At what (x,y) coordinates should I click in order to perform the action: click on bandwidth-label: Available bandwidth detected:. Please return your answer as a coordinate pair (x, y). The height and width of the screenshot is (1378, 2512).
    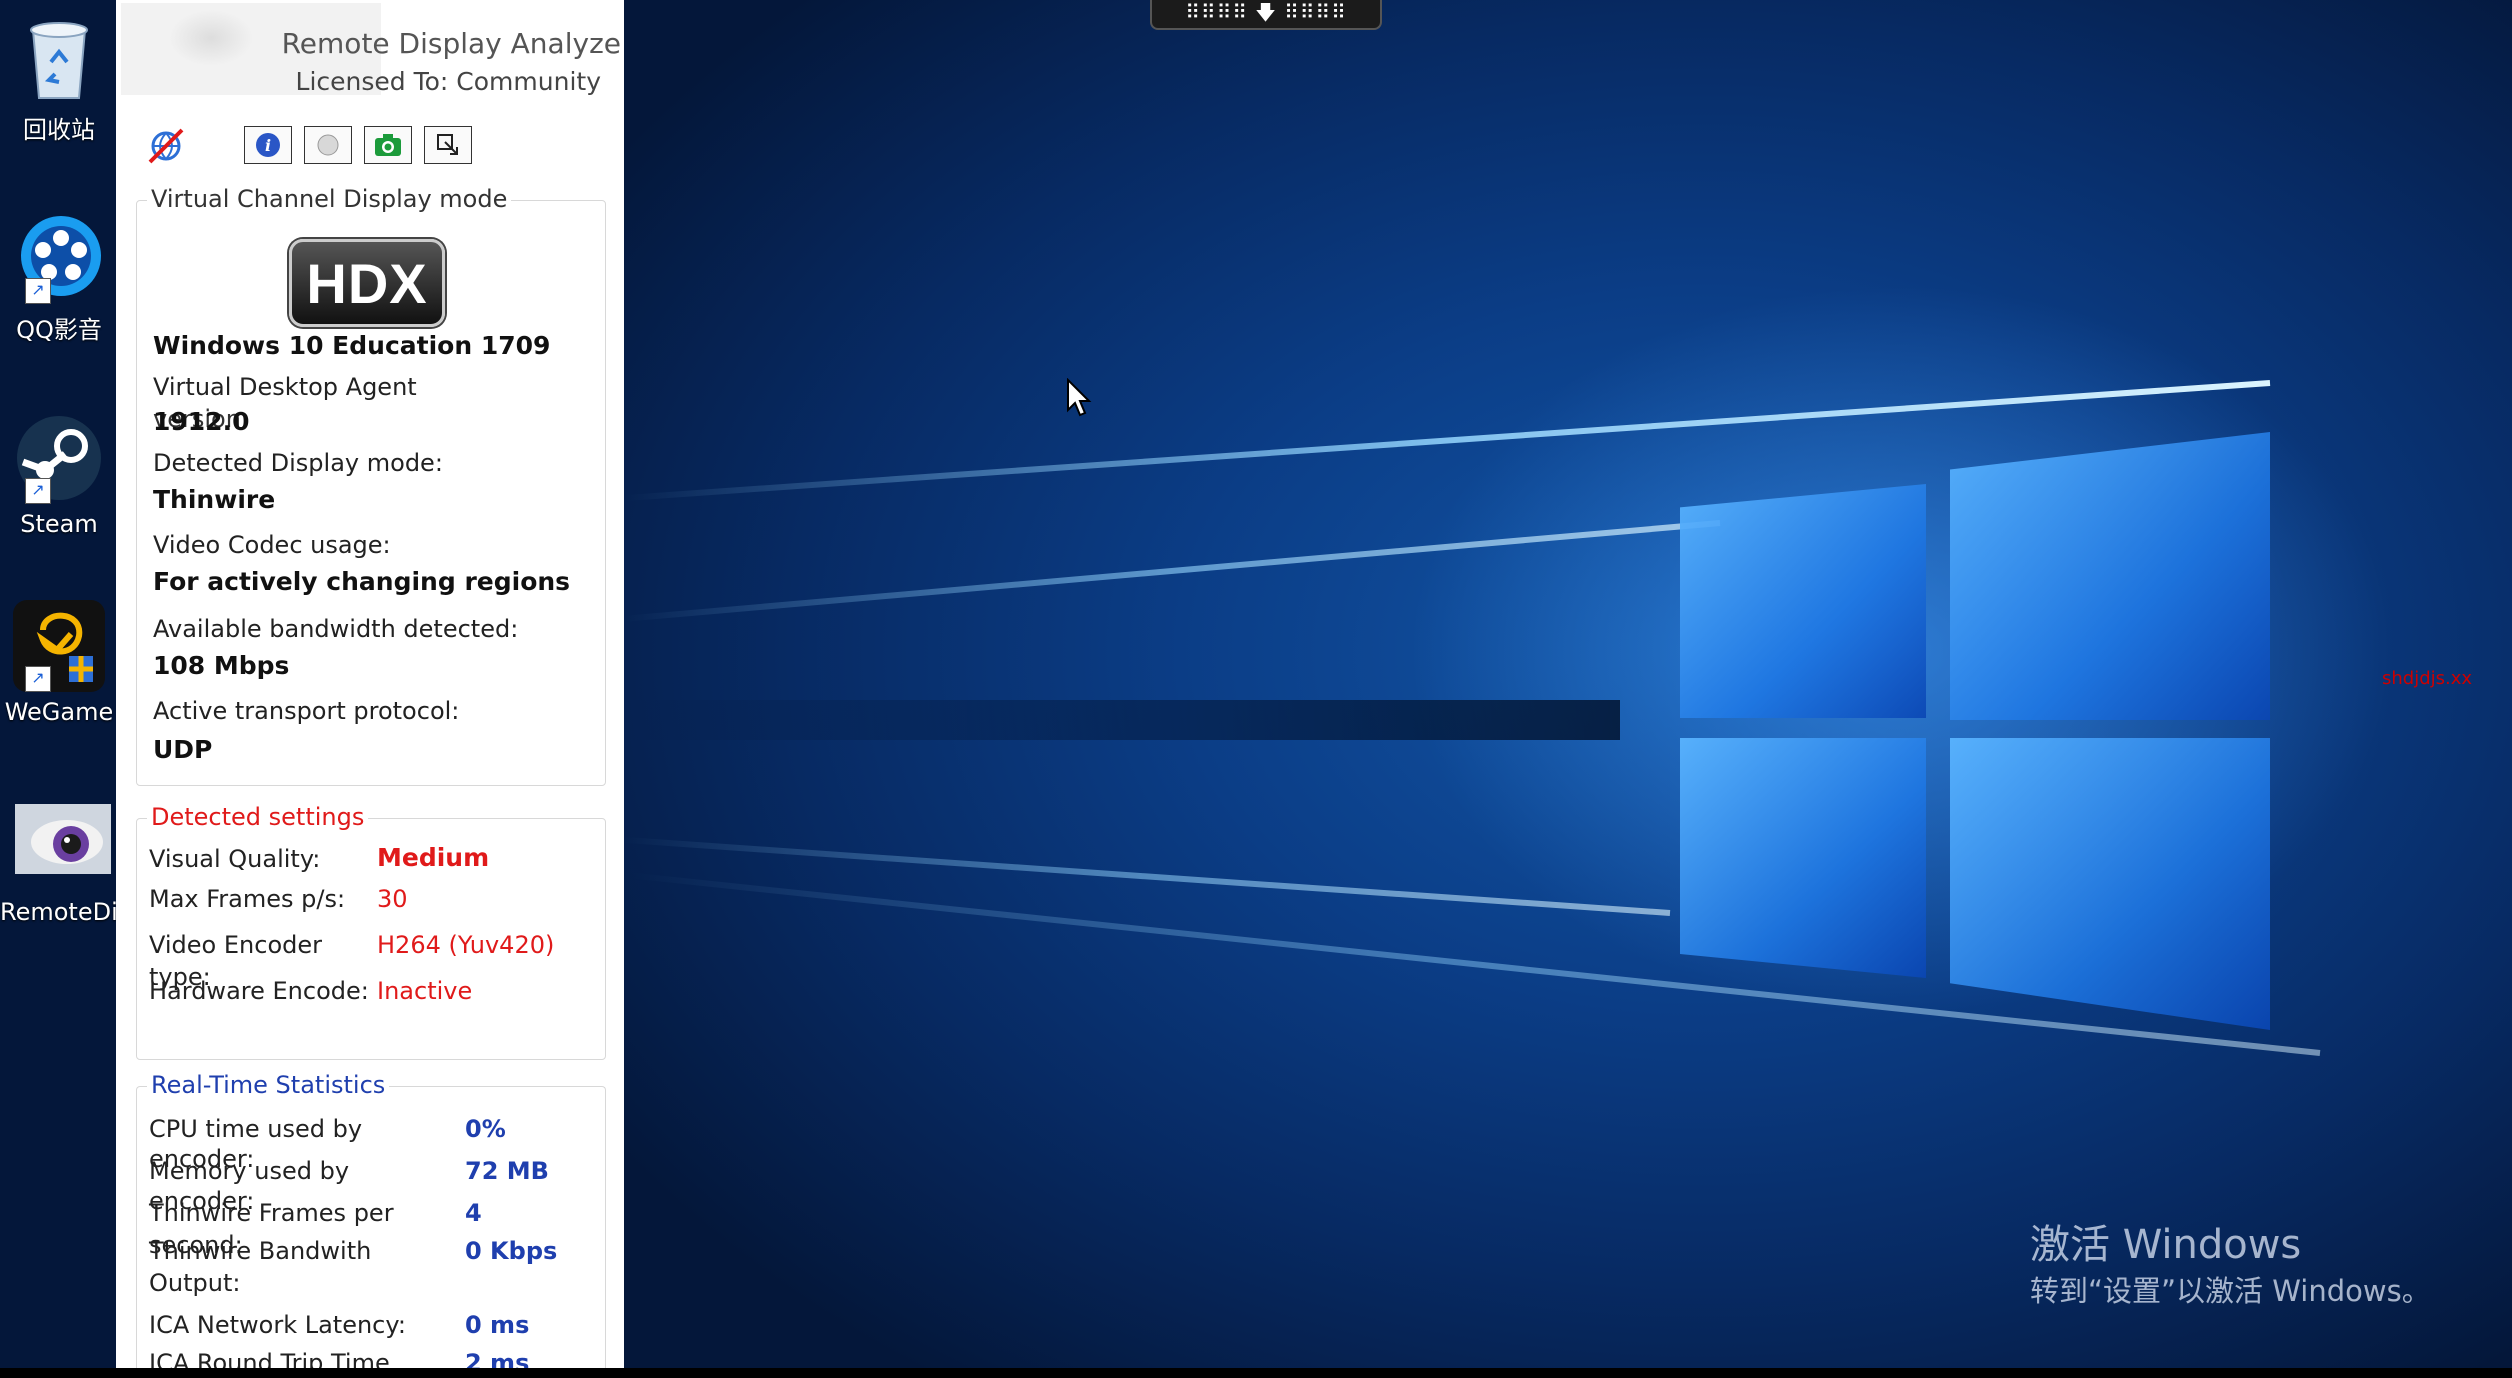
    Looking at the image, I should click on (336, 629).